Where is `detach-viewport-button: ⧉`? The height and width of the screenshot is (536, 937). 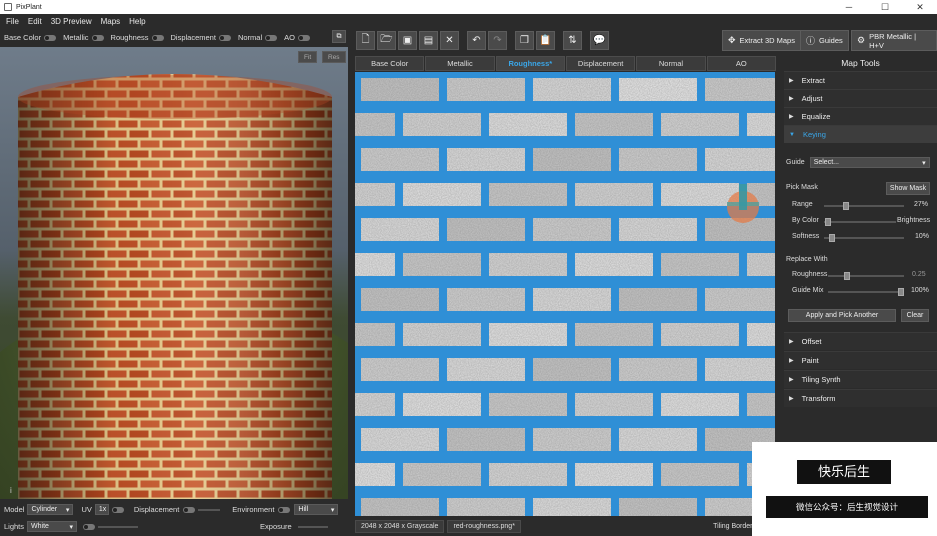
detach-viewport-button: ⧉ is located at coordinates (339, 36).